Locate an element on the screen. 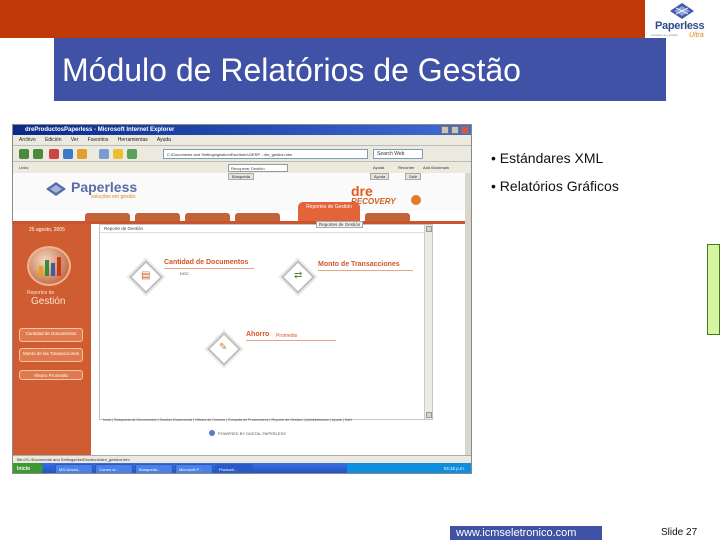 Image resolution: width=720 pixels, height=540 pixels. slide-number: Slide 27 is located at coordinates (679, 532).